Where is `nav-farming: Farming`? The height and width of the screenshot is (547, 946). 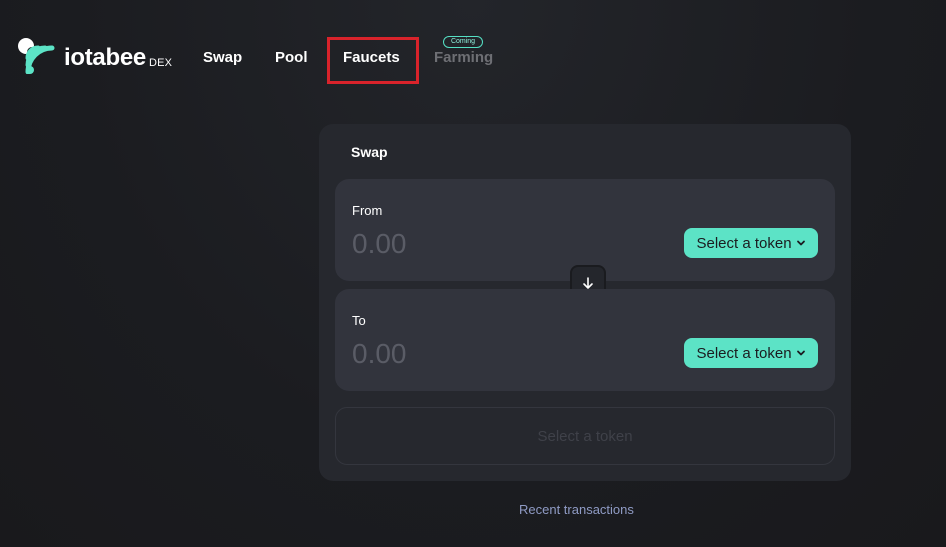 nav-farming: Farming is located at coordinates (464, 57).